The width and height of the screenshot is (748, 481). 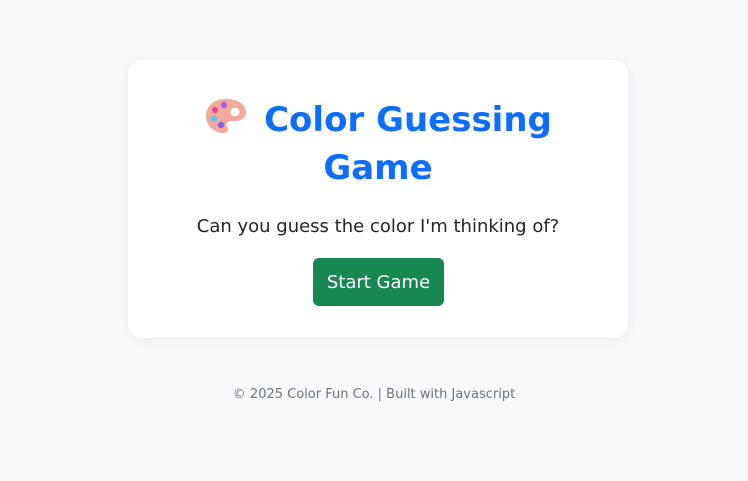 I want to click on start-game-button: Start Game, so click(x=378, y=282).